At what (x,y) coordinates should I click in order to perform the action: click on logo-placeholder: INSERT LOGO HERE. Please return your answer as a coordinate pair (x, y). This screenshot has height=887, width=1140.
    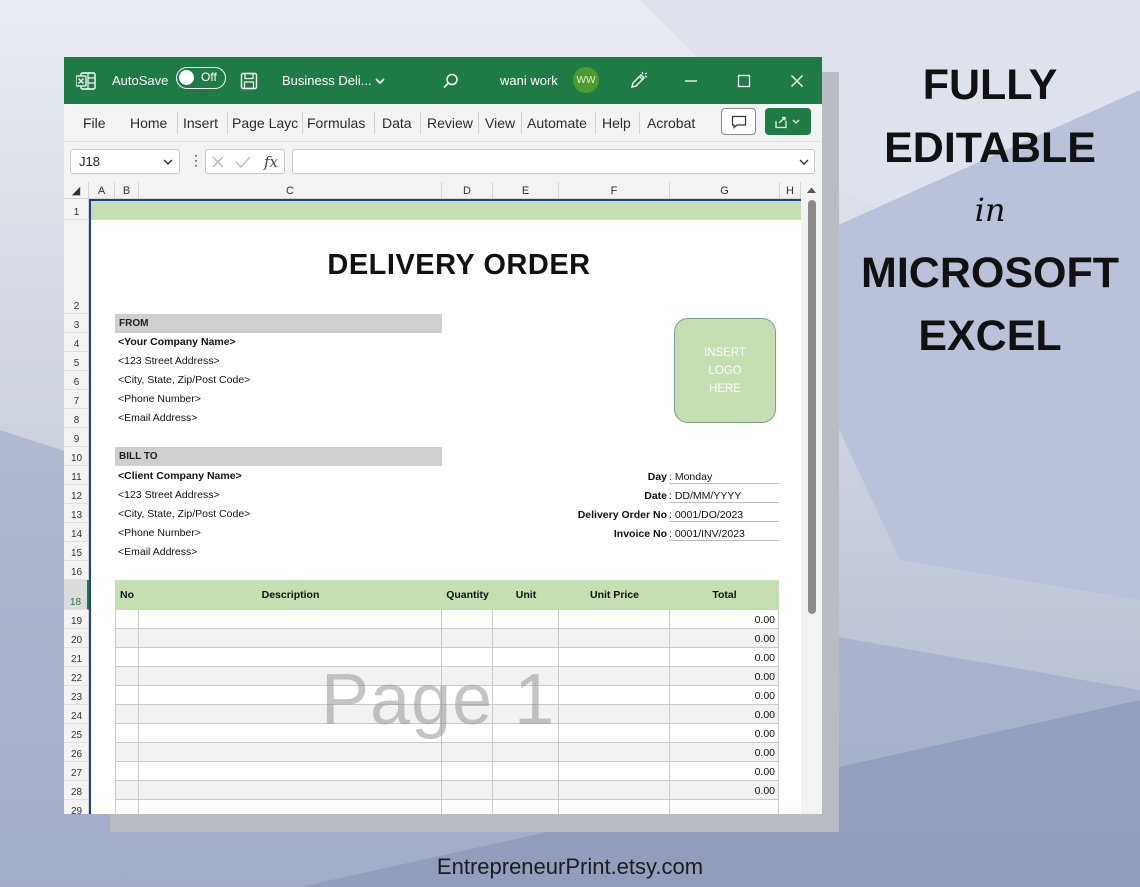
    Looking at the image, I should click on (725, 370).